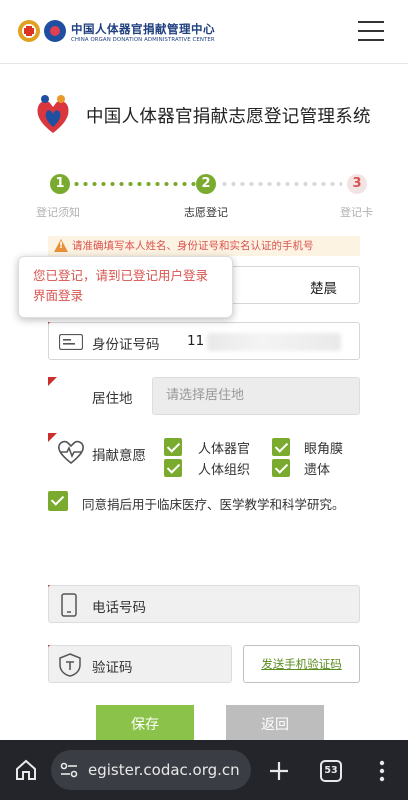  Describe the element at coordinates (26, 770) in the screenshot. I see `home-icon` at that location.